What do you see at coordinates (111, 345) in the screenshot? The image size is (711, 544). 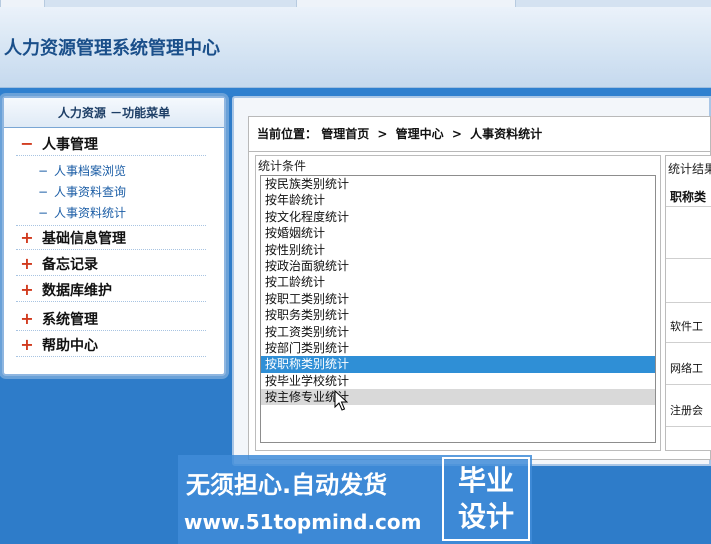 I see `menu-group-help: + 帮助中心` at bounding box center [111, 345].